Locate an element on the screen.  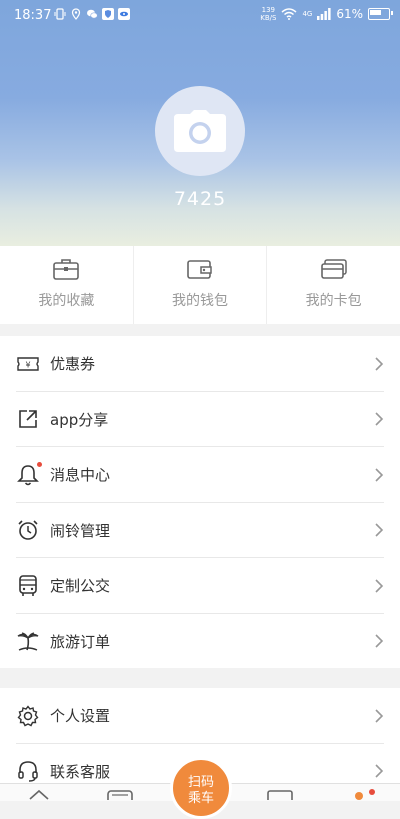
coupon-icon: ¥ is located at coordinates (28, 364).